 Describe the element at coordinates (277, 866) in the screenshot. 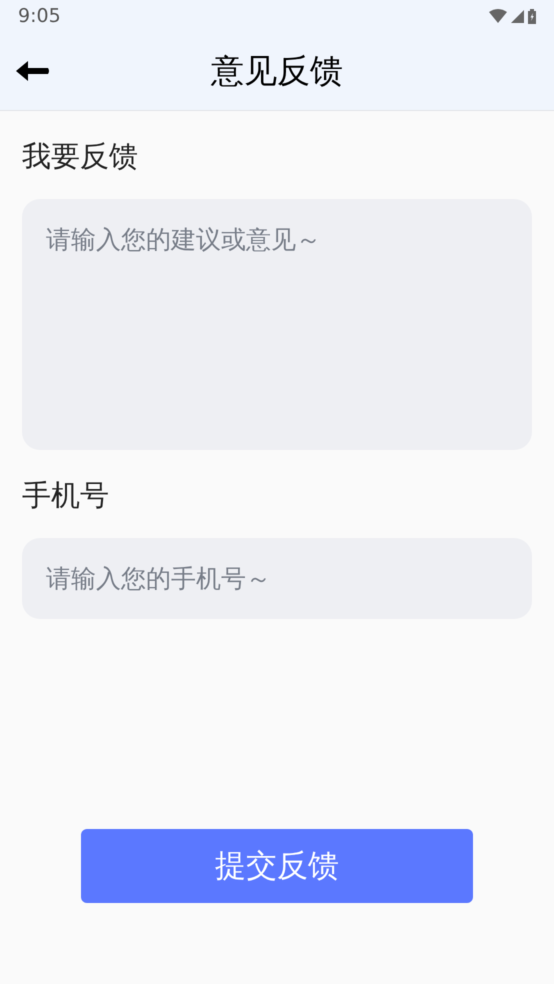

I see `submit-button: 提交反馈` at that location.